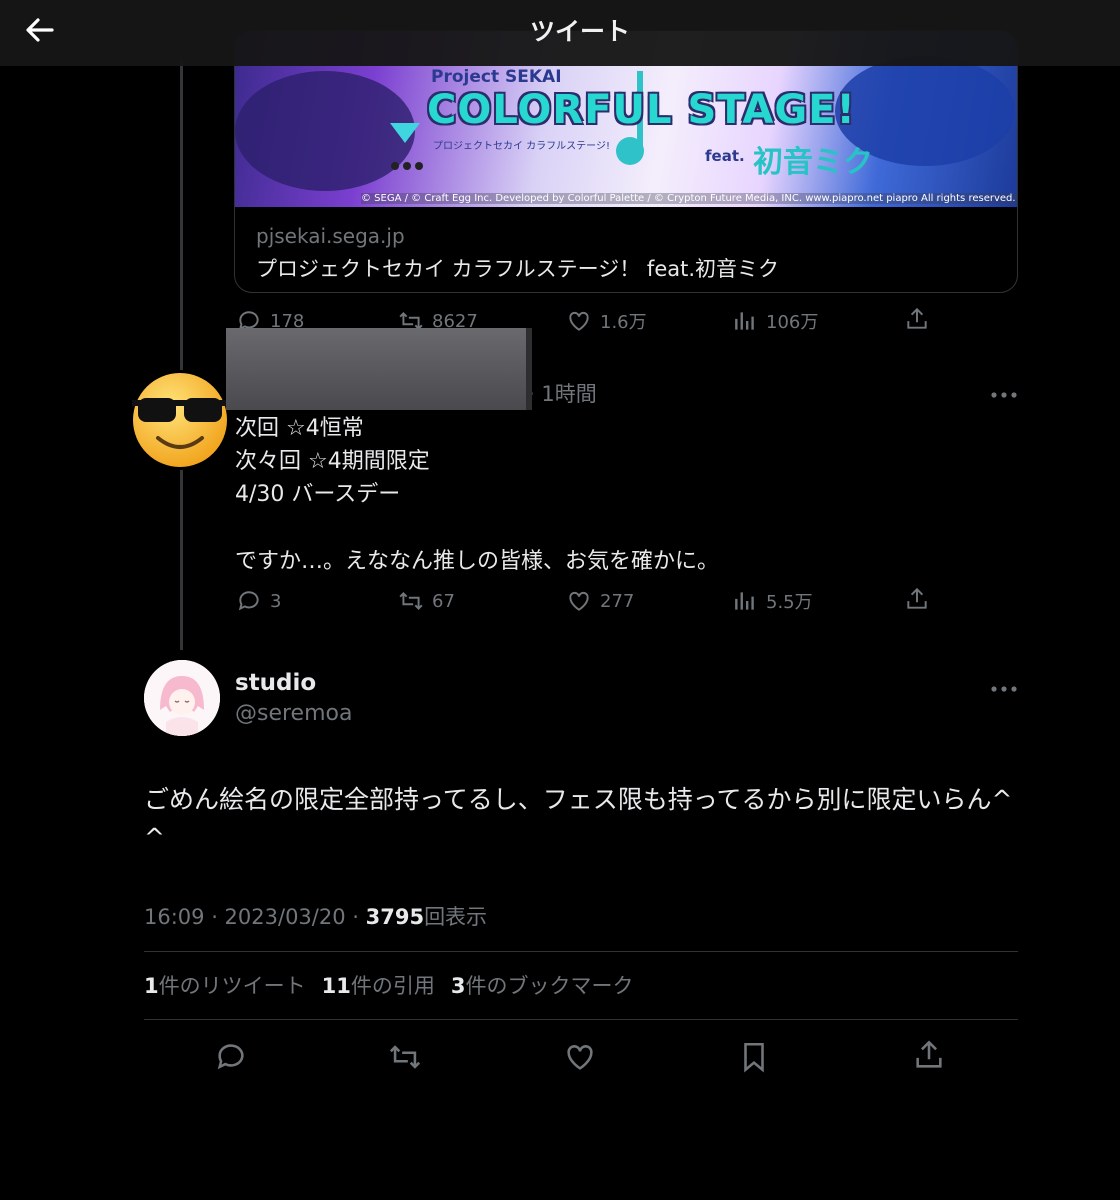 Image resolution: width=1120 pixels, height=1200 pixels. What do you see at coordinates (456, 917) in the screenshot?
I see `view-label: 回表示` at bounding box center [456, 917].